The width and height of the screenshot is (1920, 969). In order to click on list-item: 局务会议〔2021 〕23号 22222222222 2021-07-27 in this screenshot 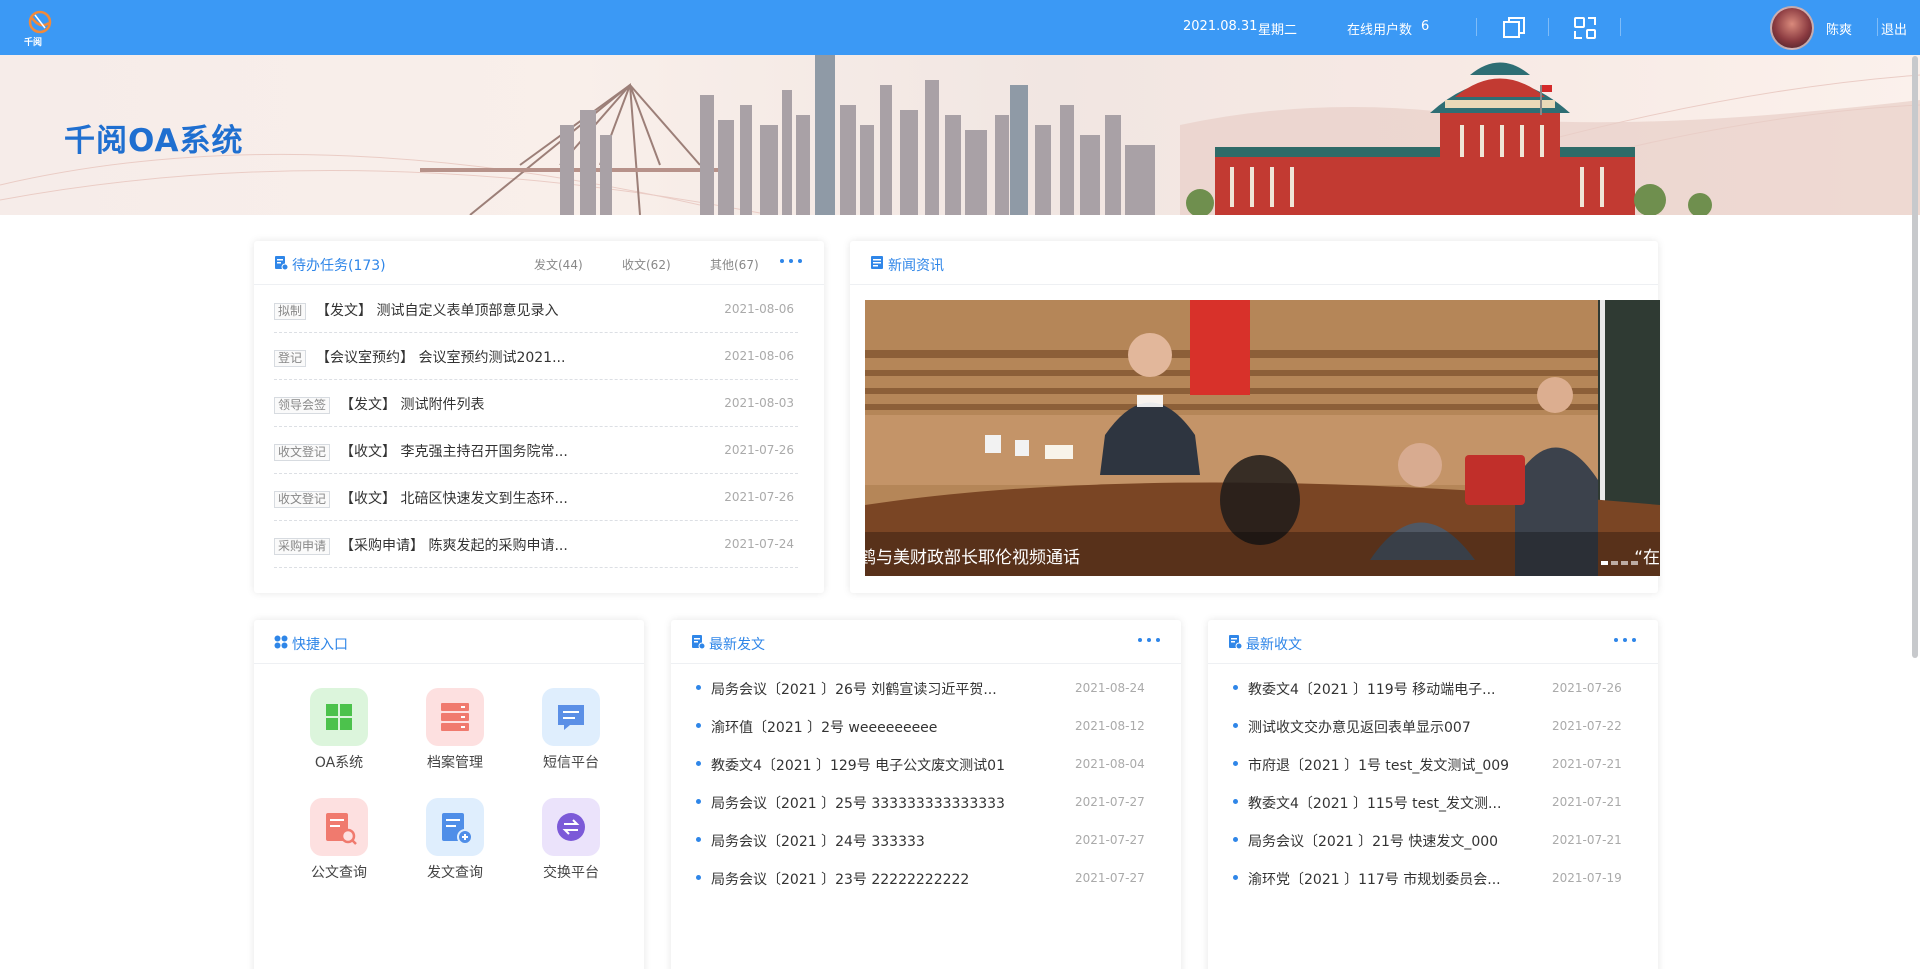, I will do `click(928, 880)`.